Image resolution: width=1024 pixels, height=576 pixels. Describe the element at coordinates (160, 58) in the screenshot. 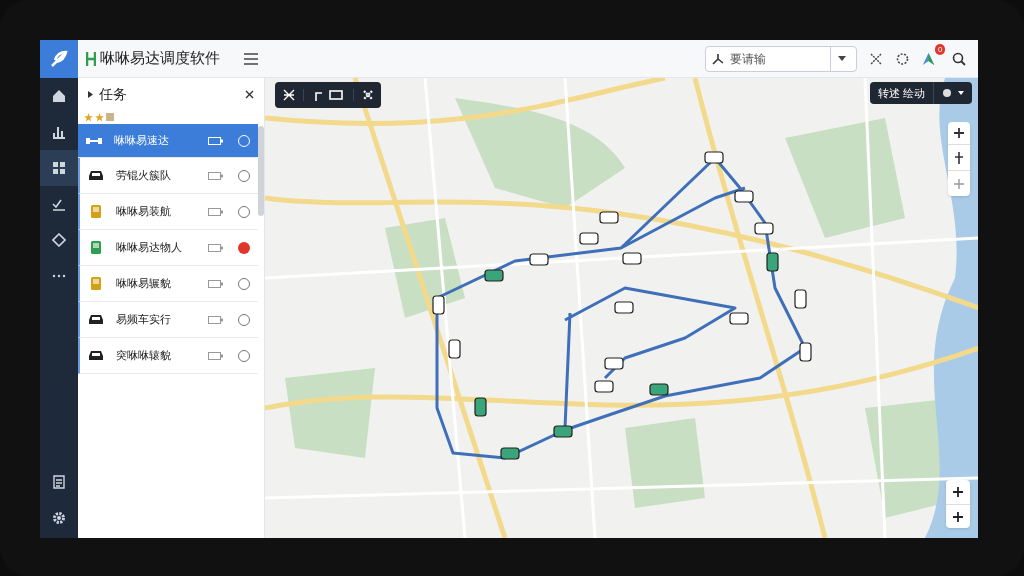

I see `app-title: 咻咻易达调度软件` at that location.